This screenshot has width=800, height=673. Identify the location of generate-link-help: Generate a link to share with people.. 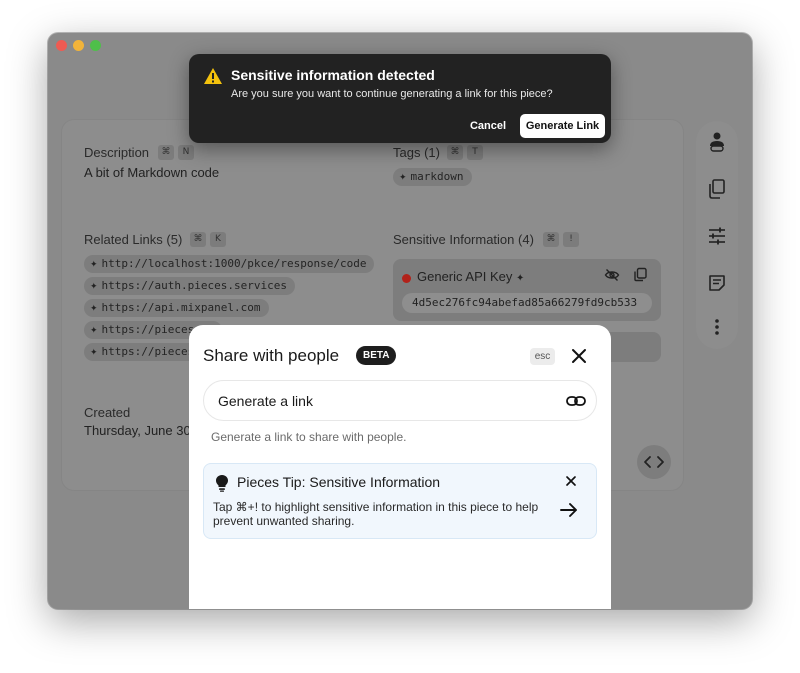
(309, 437).